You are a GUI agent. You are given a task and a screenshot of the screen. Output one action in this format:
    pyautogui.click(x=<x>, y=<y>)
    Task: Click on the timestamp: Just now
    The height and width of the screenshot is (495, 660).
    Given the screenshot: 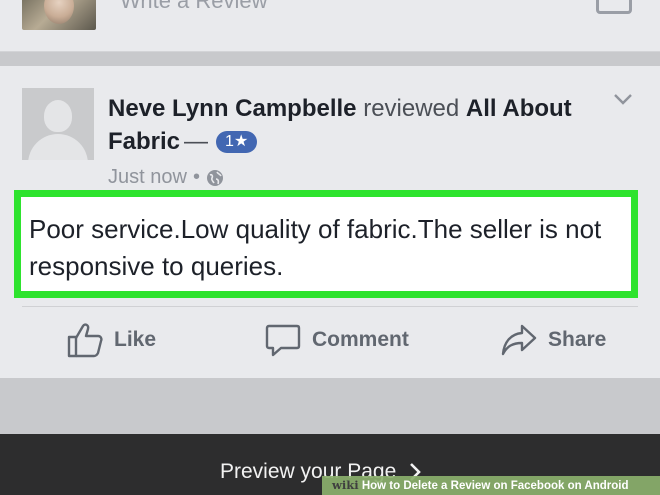 What is the action you would take?
    pyautogui.click(x=147, y=177)
    